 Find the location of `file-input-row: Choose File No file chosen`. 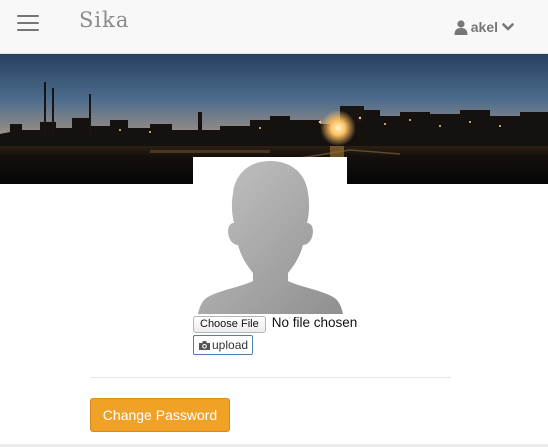

file-input-row: Choose File No file chosen is located at coordinates (275, 324).